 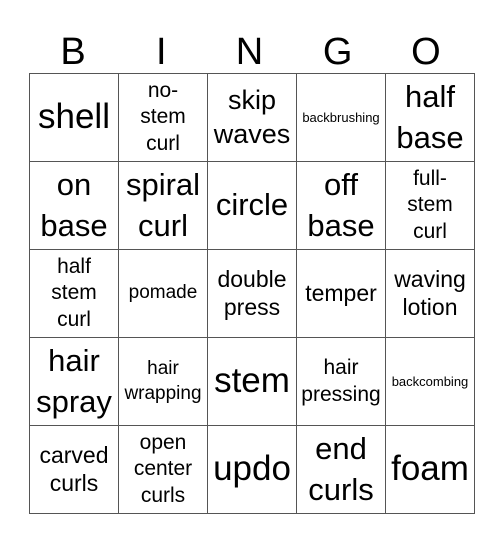 What do you see at coordinates (430, 293) in the screenshot?
I see `bingo-cell: waving lotion` at bounding box center [430, 293].